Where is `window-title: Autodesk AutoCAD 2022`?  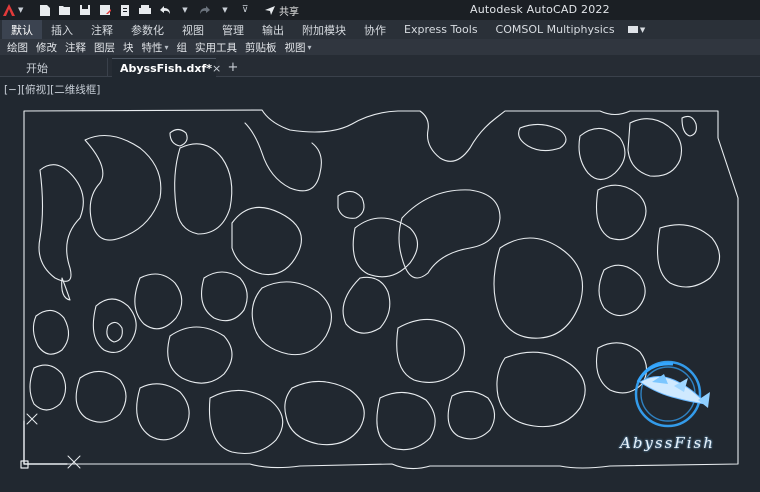
window-title: Autodesk AutoCAD 2022 is located at coordinates (540, 9).